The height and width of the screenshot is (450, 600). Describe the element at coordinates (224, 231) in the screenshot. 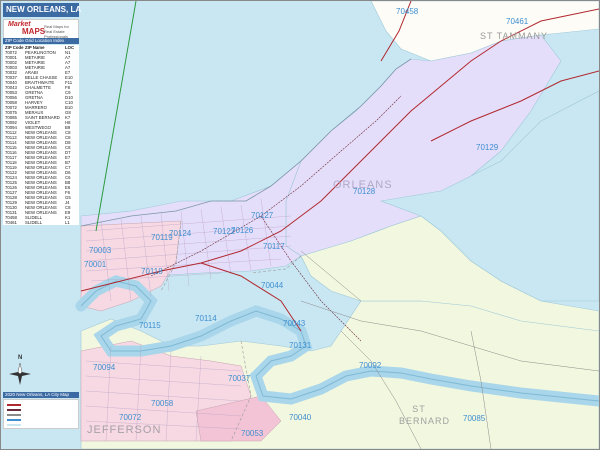

I see `zip-label: 70122` at that location.